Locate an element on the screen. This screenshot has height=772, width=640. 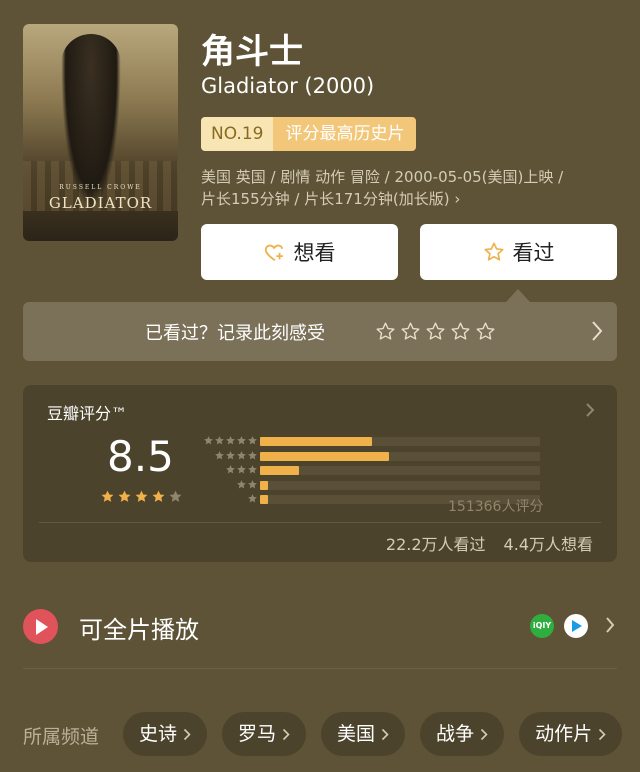
channel-tag: 美国 is located at coordinates (363, 734).